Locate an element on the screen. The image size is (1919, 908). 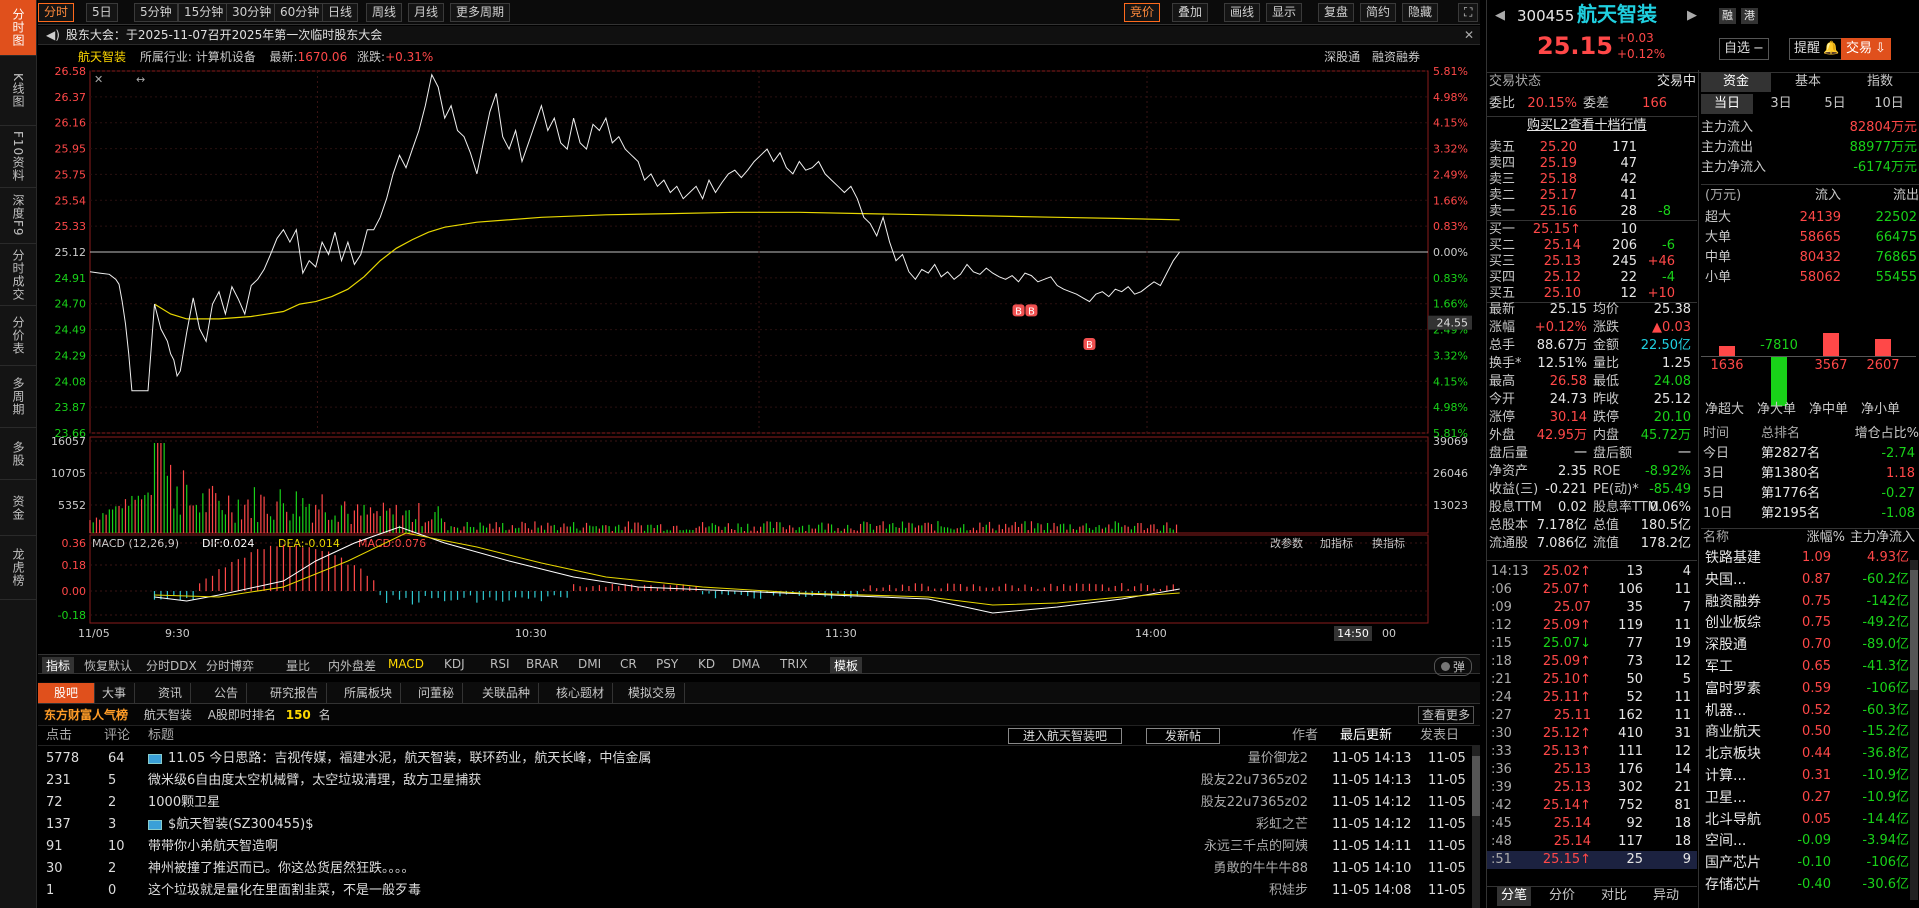
sector-name: 深股通 is located at coordinates (1726, 645).